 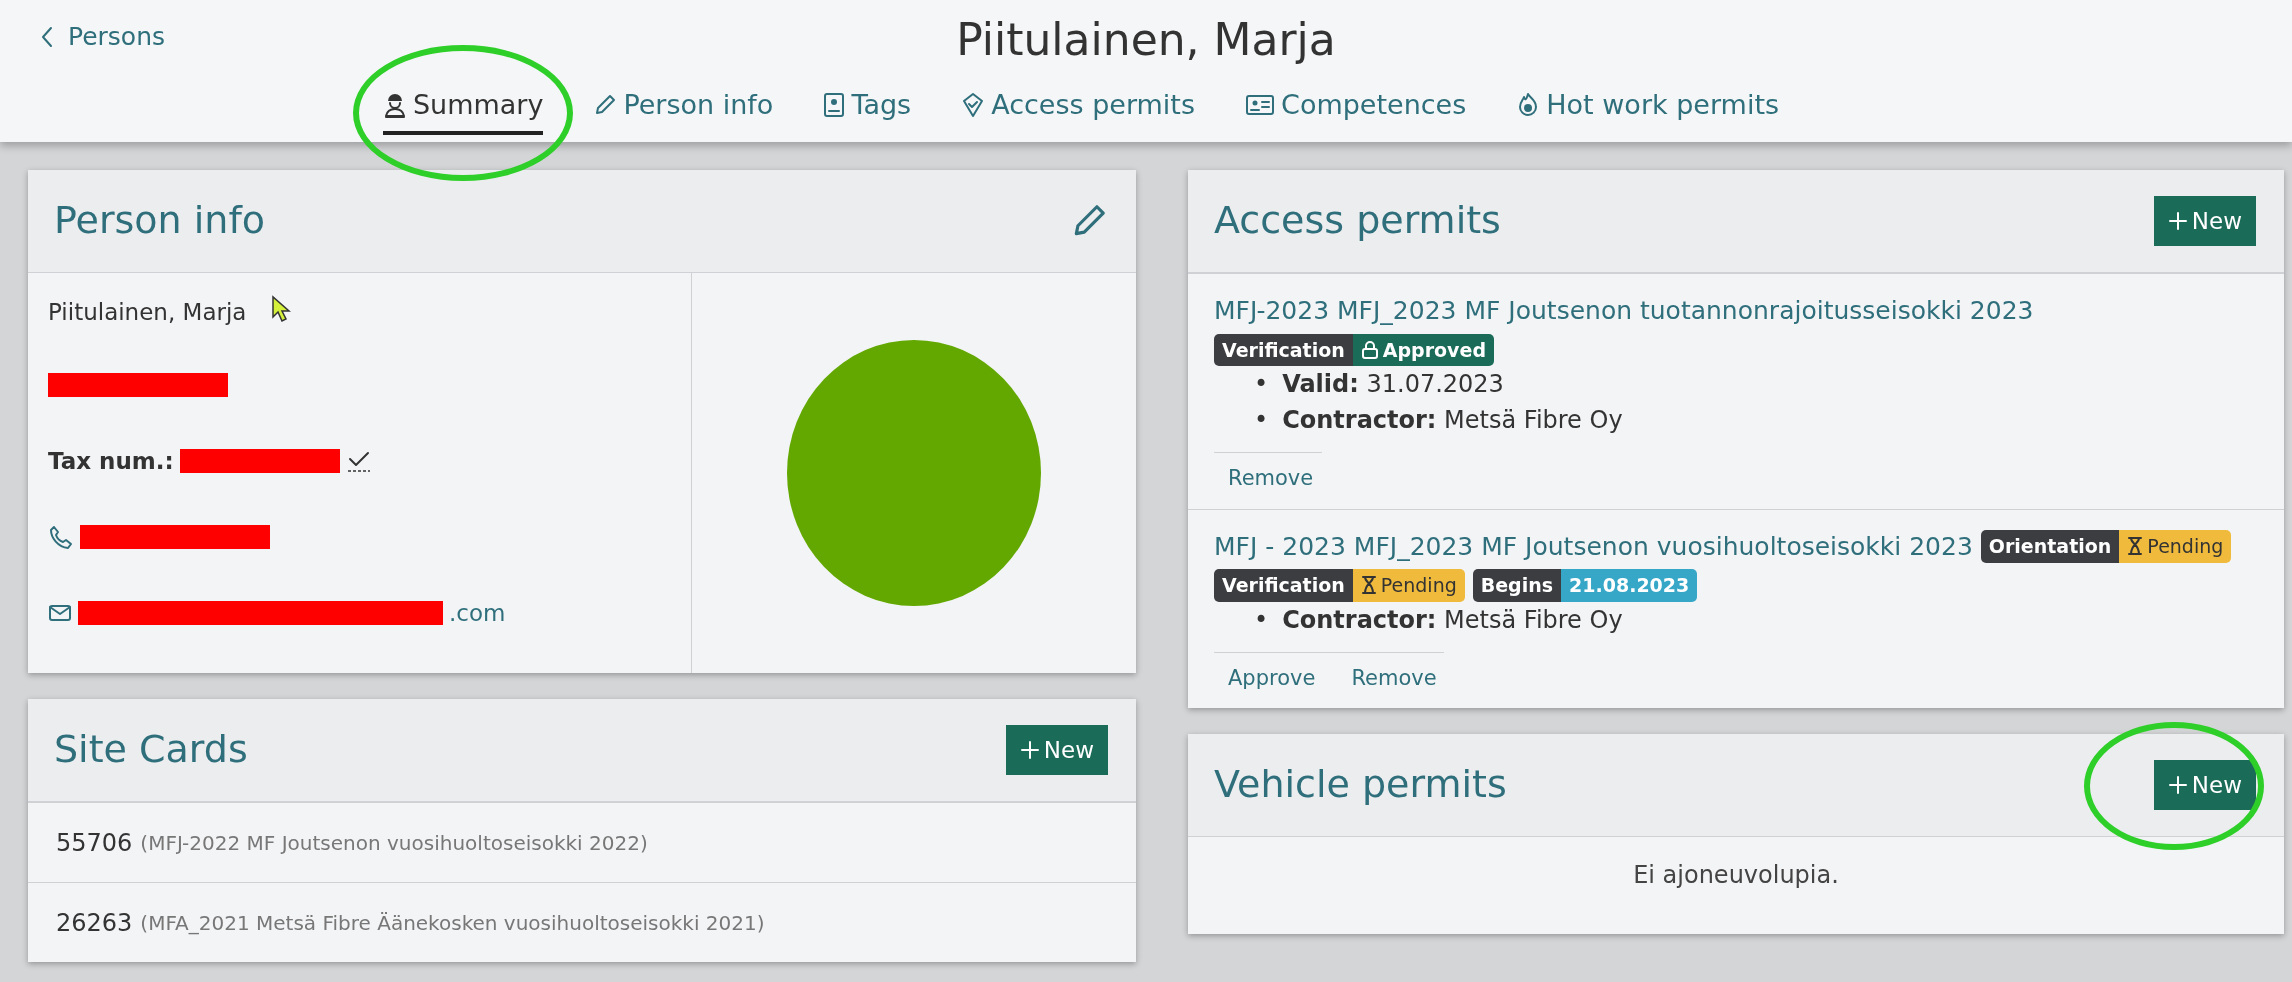 I want to click on tab: Hot work permits, so click(x=1648, y=110).